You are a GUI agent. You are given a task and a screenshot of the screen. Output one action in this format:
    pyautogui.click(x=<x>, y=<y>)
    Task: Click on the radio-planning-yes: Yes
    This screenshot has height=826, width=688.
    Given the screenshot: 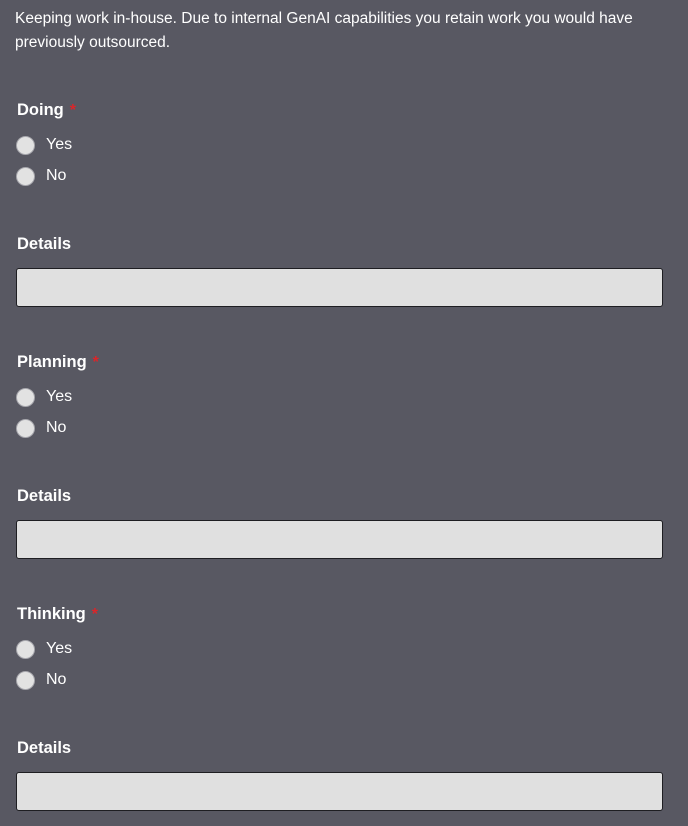 What is the action you would take?
    pyautogui.click(x=44, y=397)
    